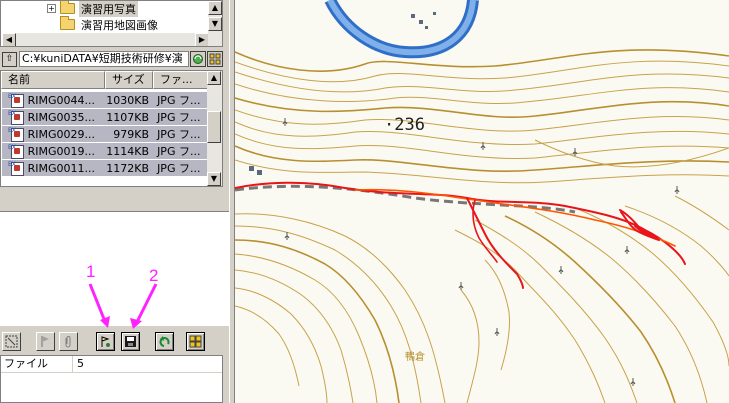 Image resolution: width=729 pixels, height=403 pixels. I want to click on save-button, so click(130, 341).